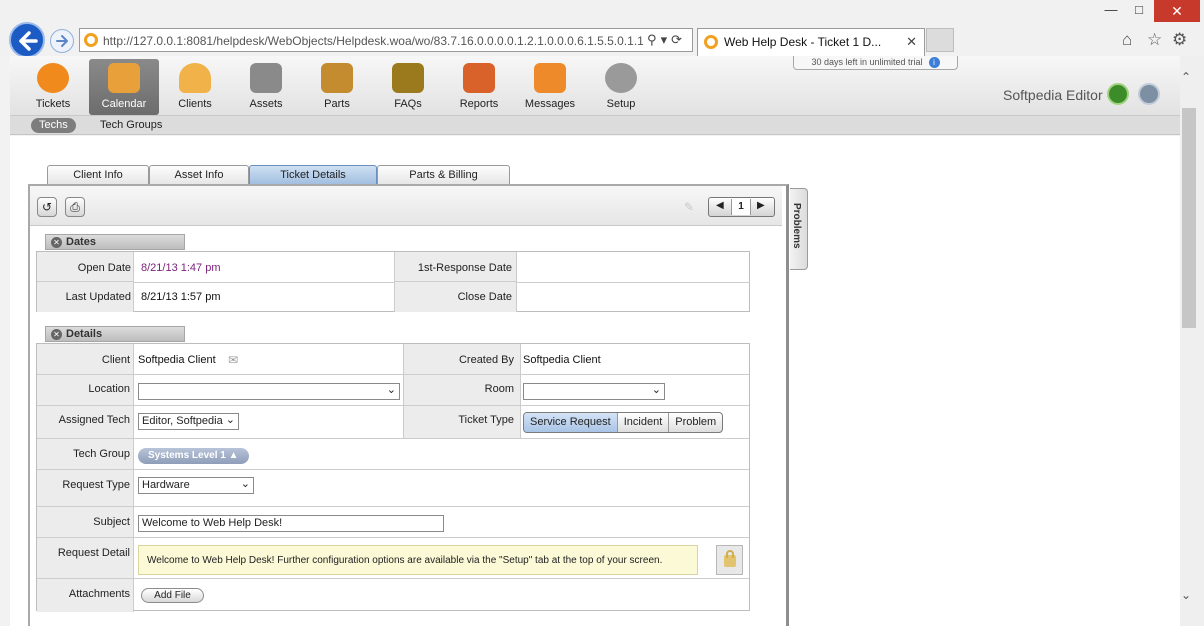 This screenshot has height=626, width=1204. Describe the element at coordinates (666, 40) in the screenshot. I see `address-tools: ⚲▾⟳` at that location.